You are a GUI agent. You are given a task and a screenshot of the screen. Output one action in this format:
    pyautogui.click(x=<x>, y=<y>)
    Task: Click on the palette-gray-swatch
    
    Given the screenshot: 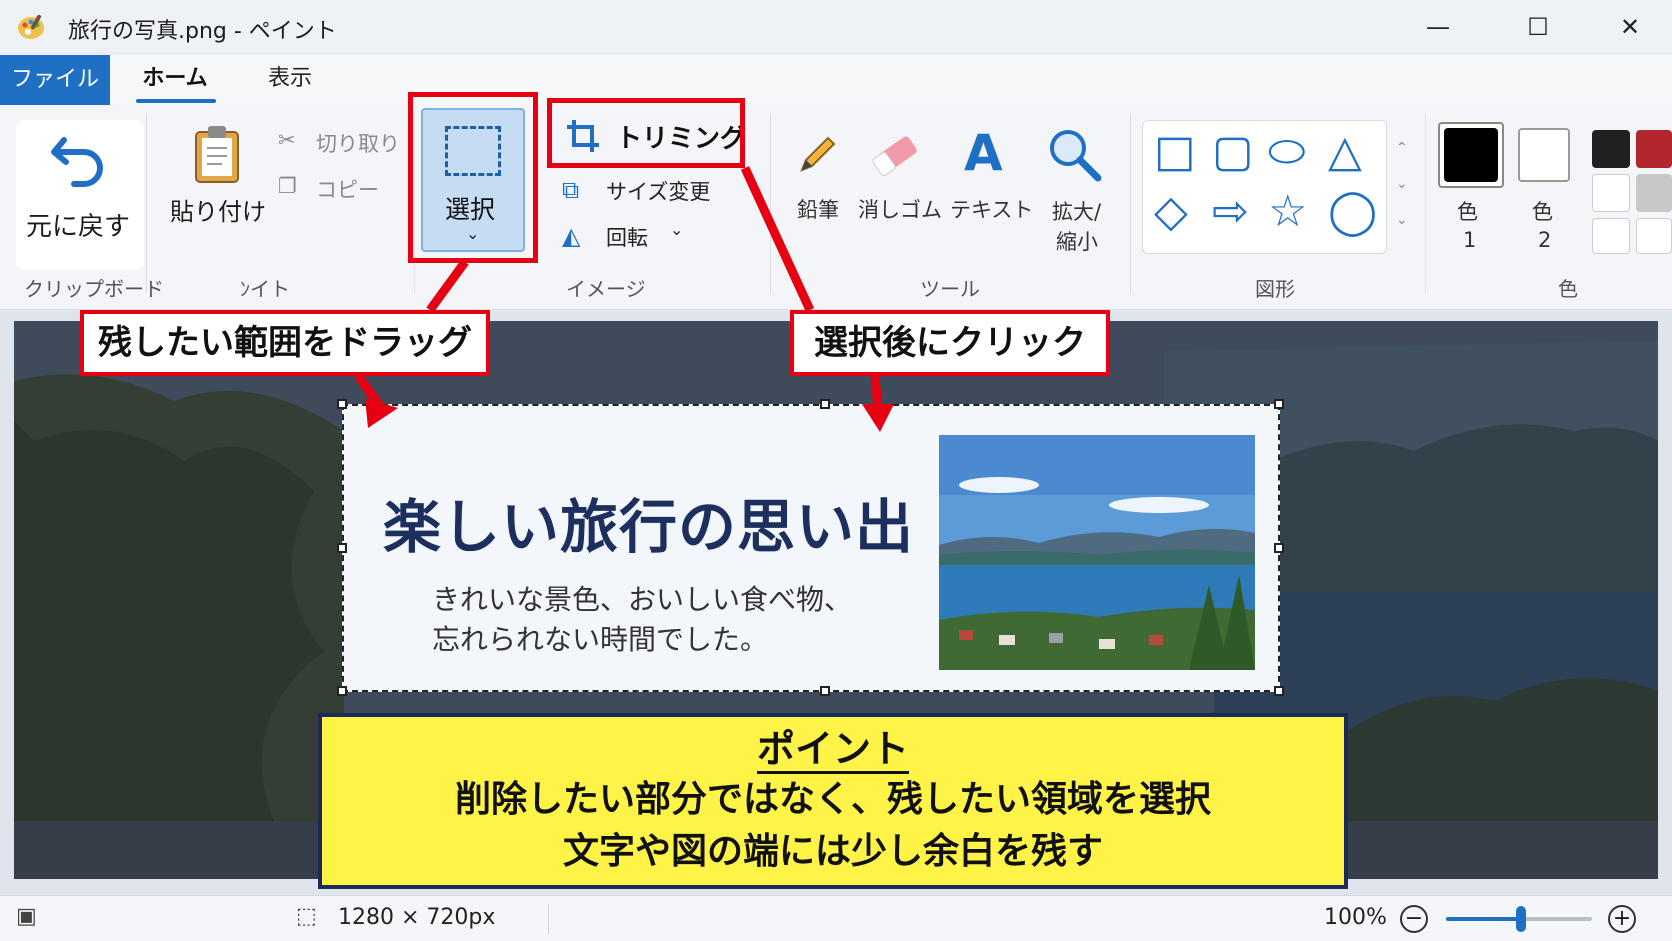 What is the action you would take?
    pyautogui.click(x=1654, y=193)
    